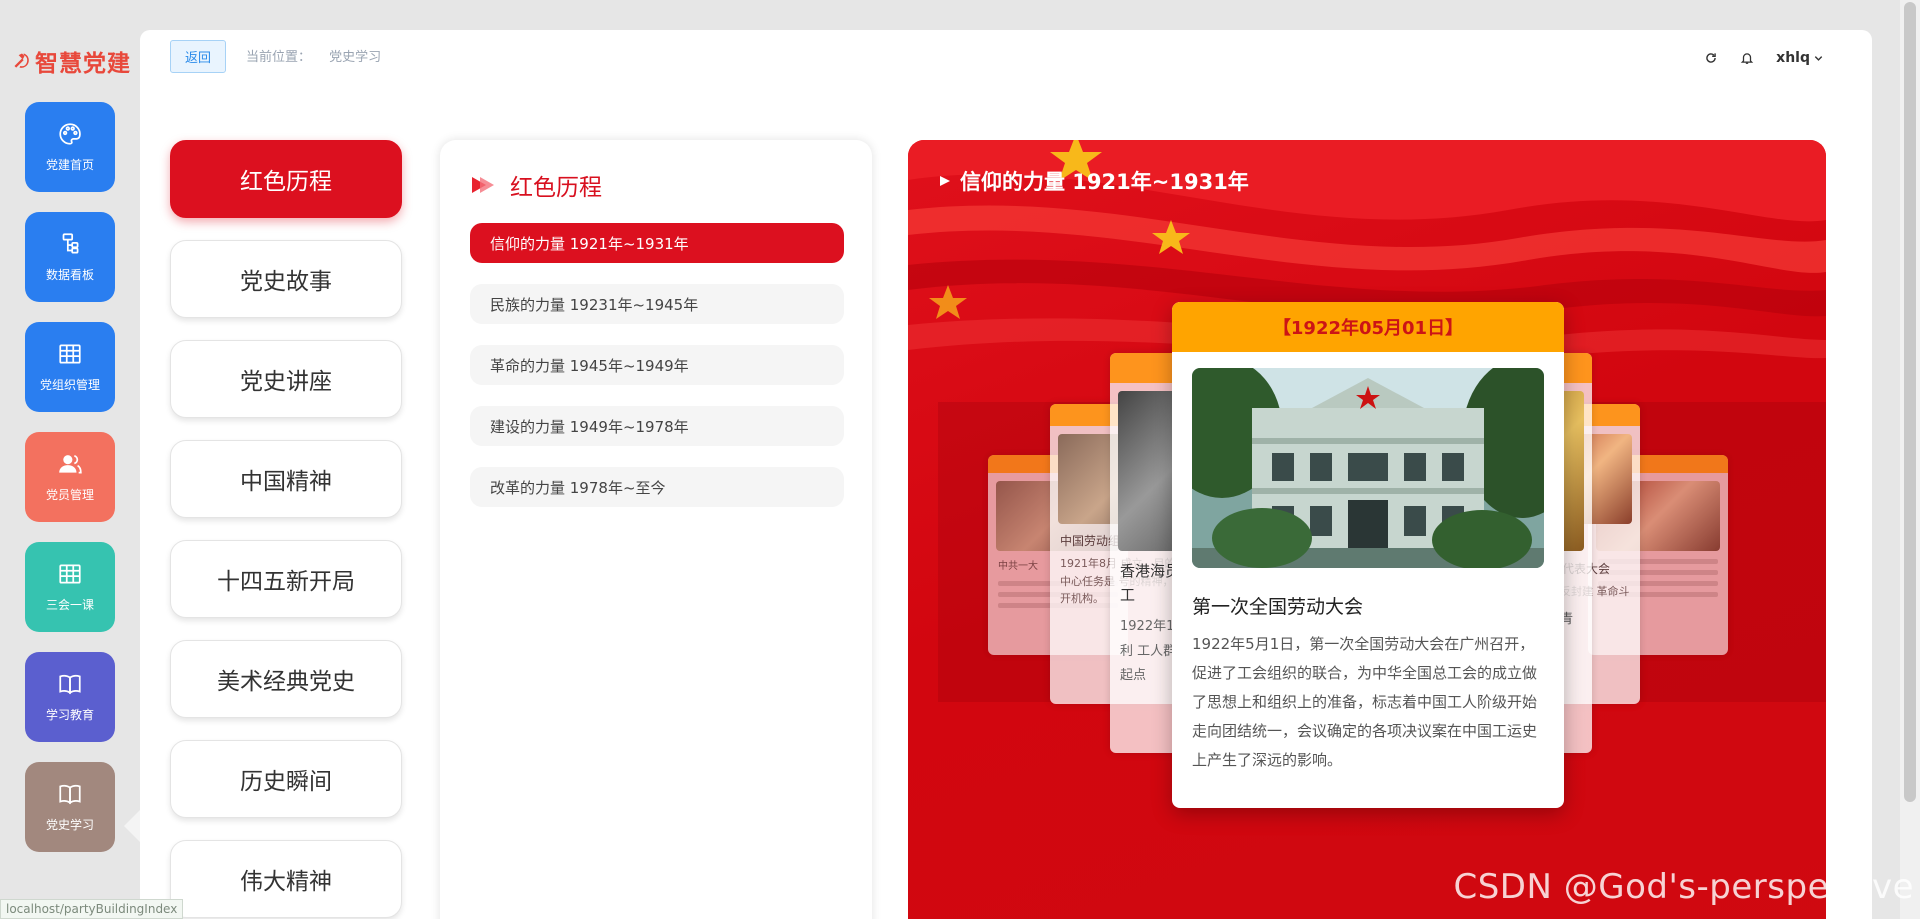  Describe the element at coordinates (70, 147) in the screenshot. I see `nav-item-home: 党建首页` at that location.